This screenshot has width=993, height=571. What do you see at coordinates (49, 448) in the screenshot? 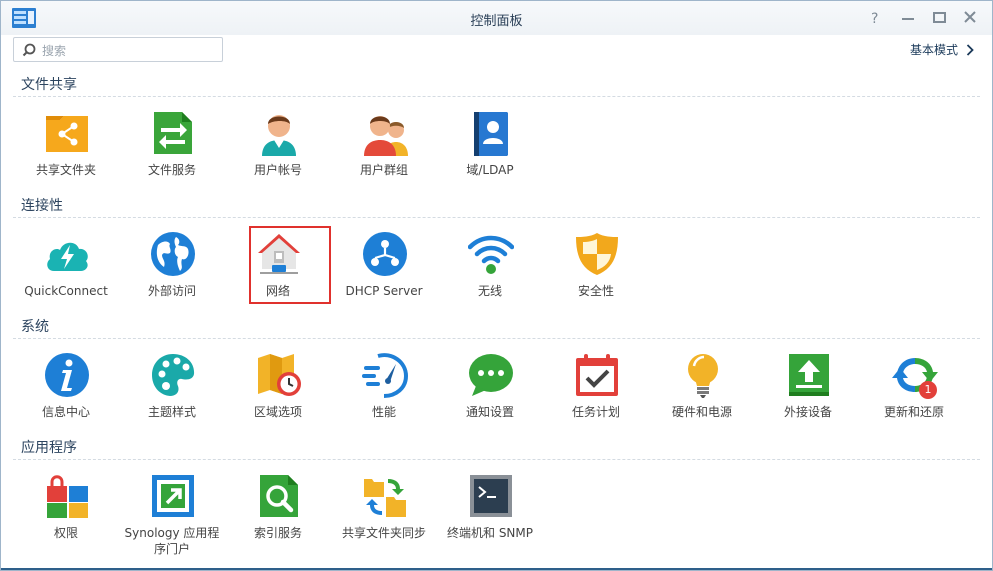
I see `section-title-applications: 应用程序` at bounding box center [49, 448].